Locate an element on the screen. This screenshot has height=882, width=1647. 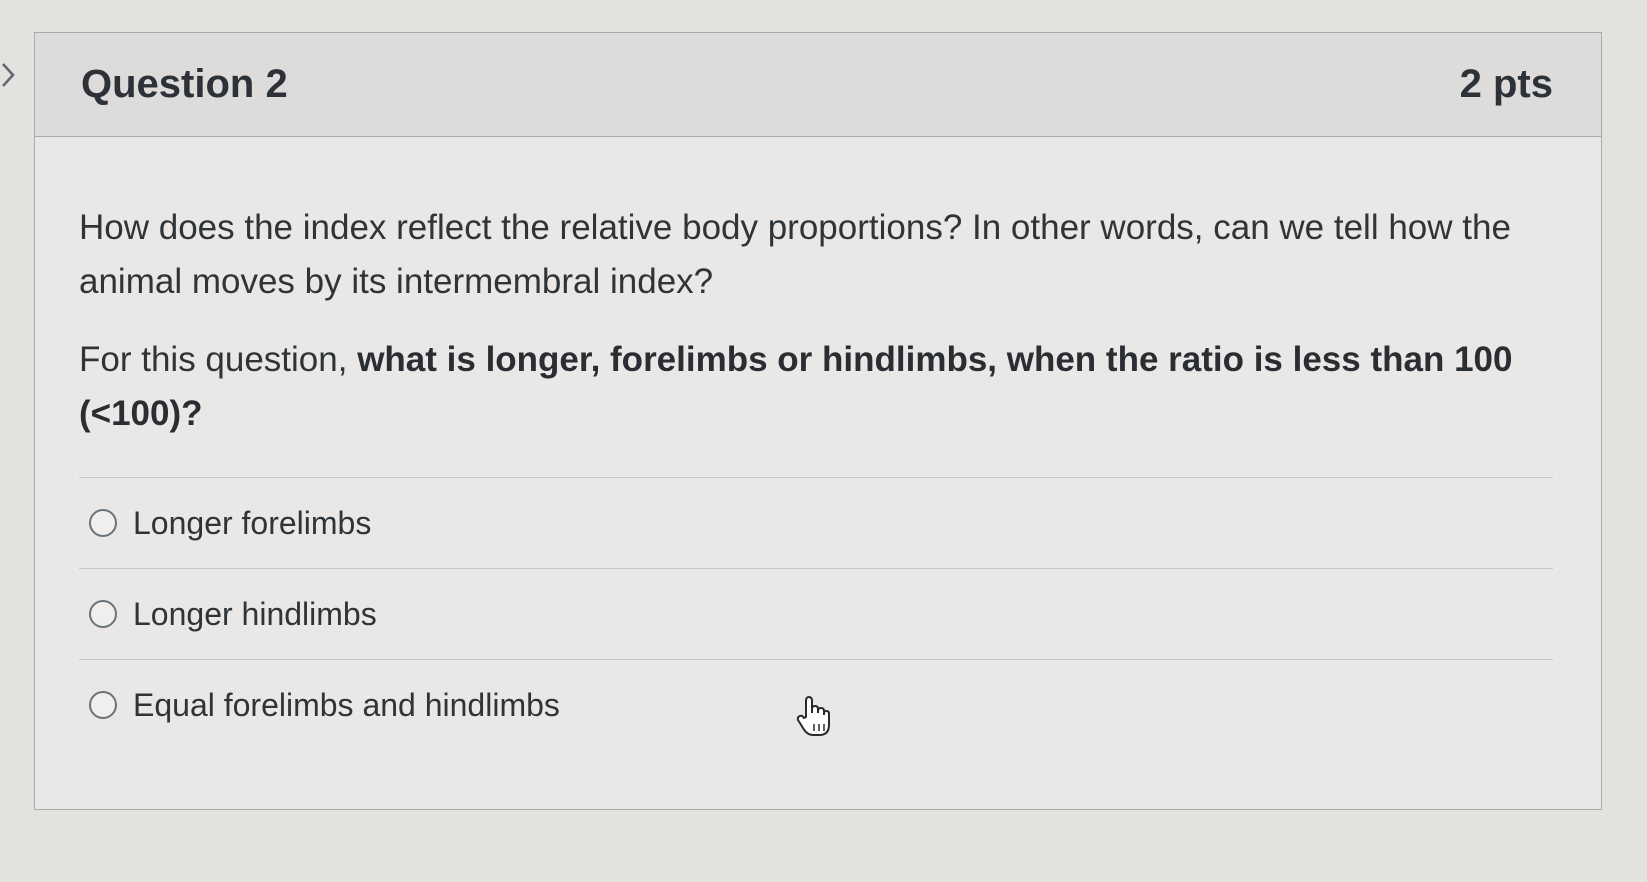
answer-label: Longer hindlimbs is located at coordinates (255, 613).